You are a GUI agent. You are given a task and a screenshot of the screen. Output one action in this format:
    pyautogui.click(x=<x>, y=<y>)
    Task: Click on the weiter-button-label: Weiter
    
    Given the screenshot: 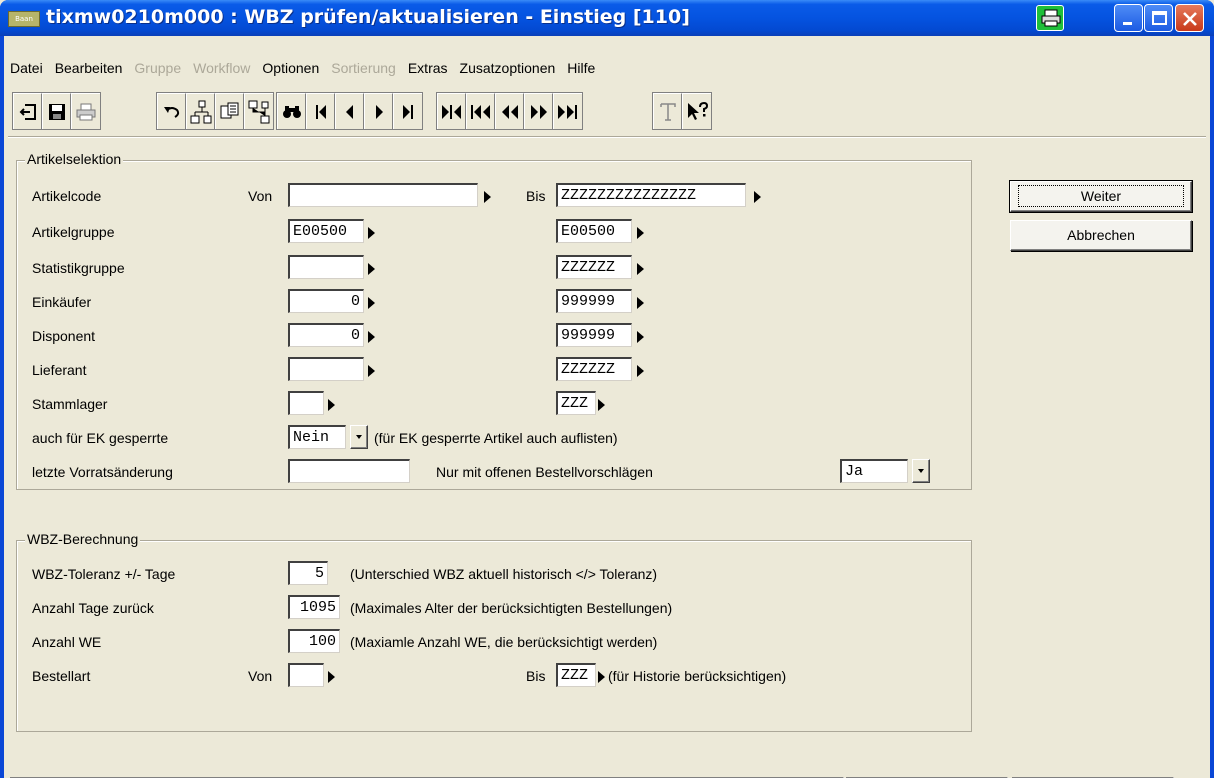 What is the action you would take?
    pyautogui.click(x=1101, y=196)
    